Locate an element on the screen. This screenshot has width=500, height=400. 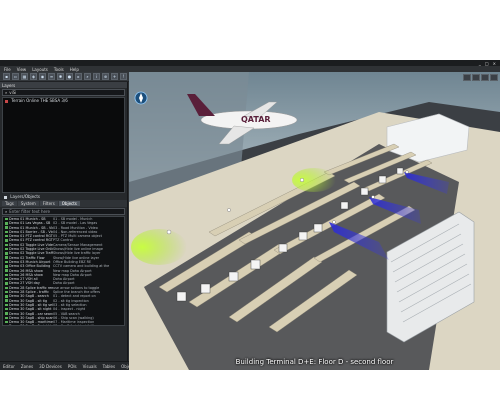
grid-icon: ▦ is located at coordinates (24, 76).